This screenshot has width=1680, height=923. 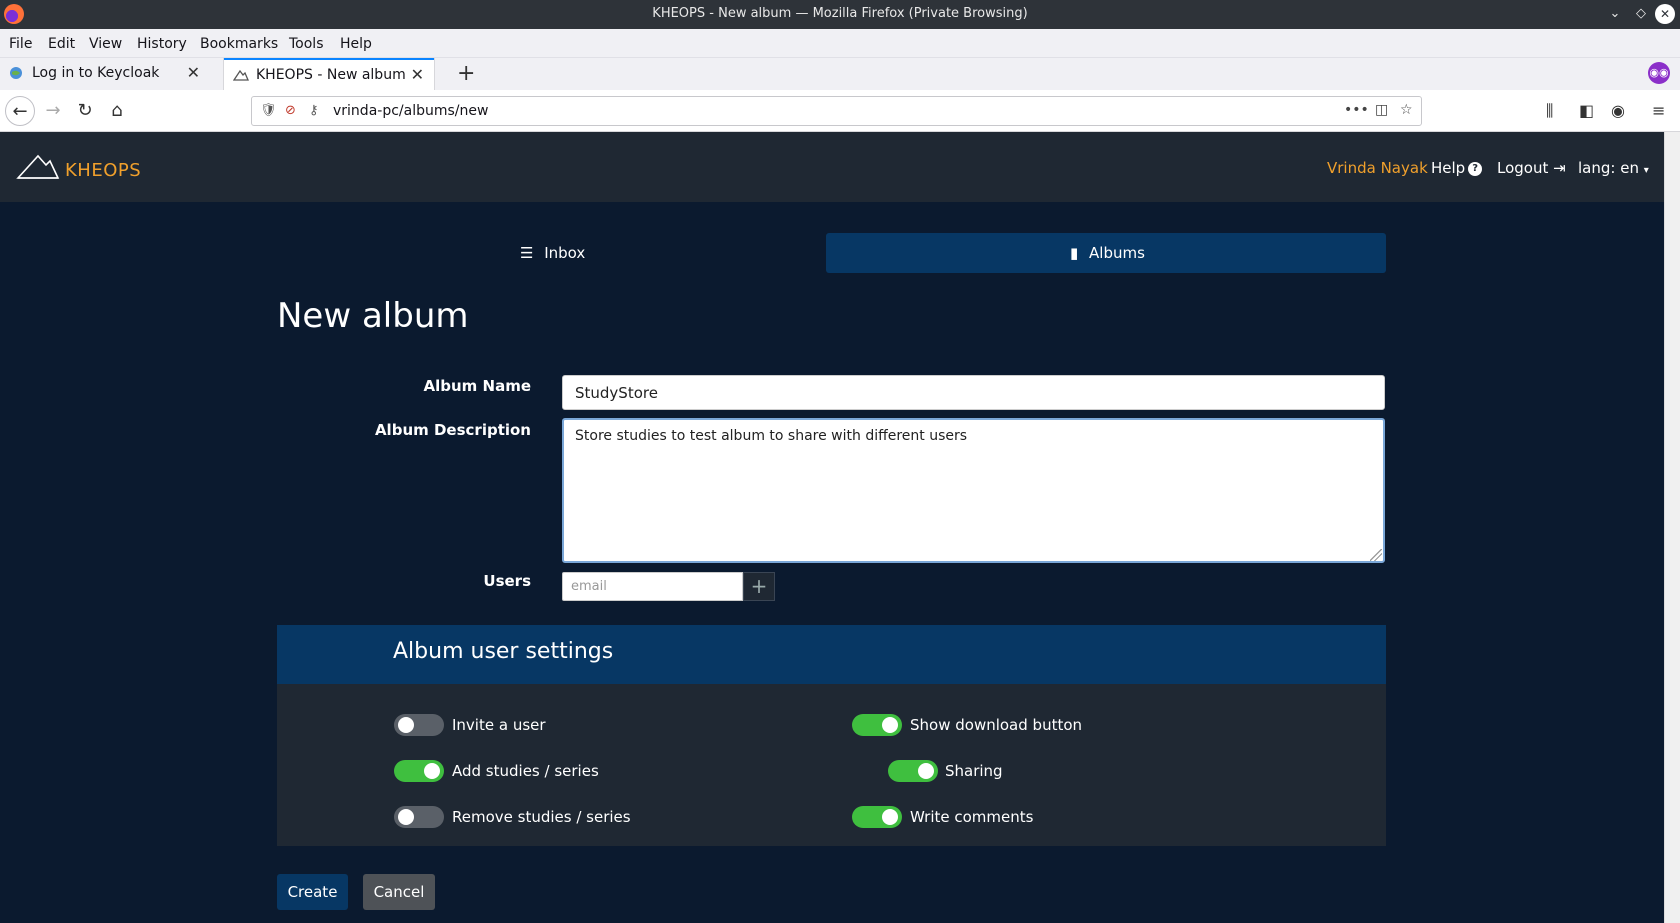 What do you see at coordinates (1641, 14) in the screenshot?
I see `maximize-icon: ◇` at bounding box center [1641, 14].